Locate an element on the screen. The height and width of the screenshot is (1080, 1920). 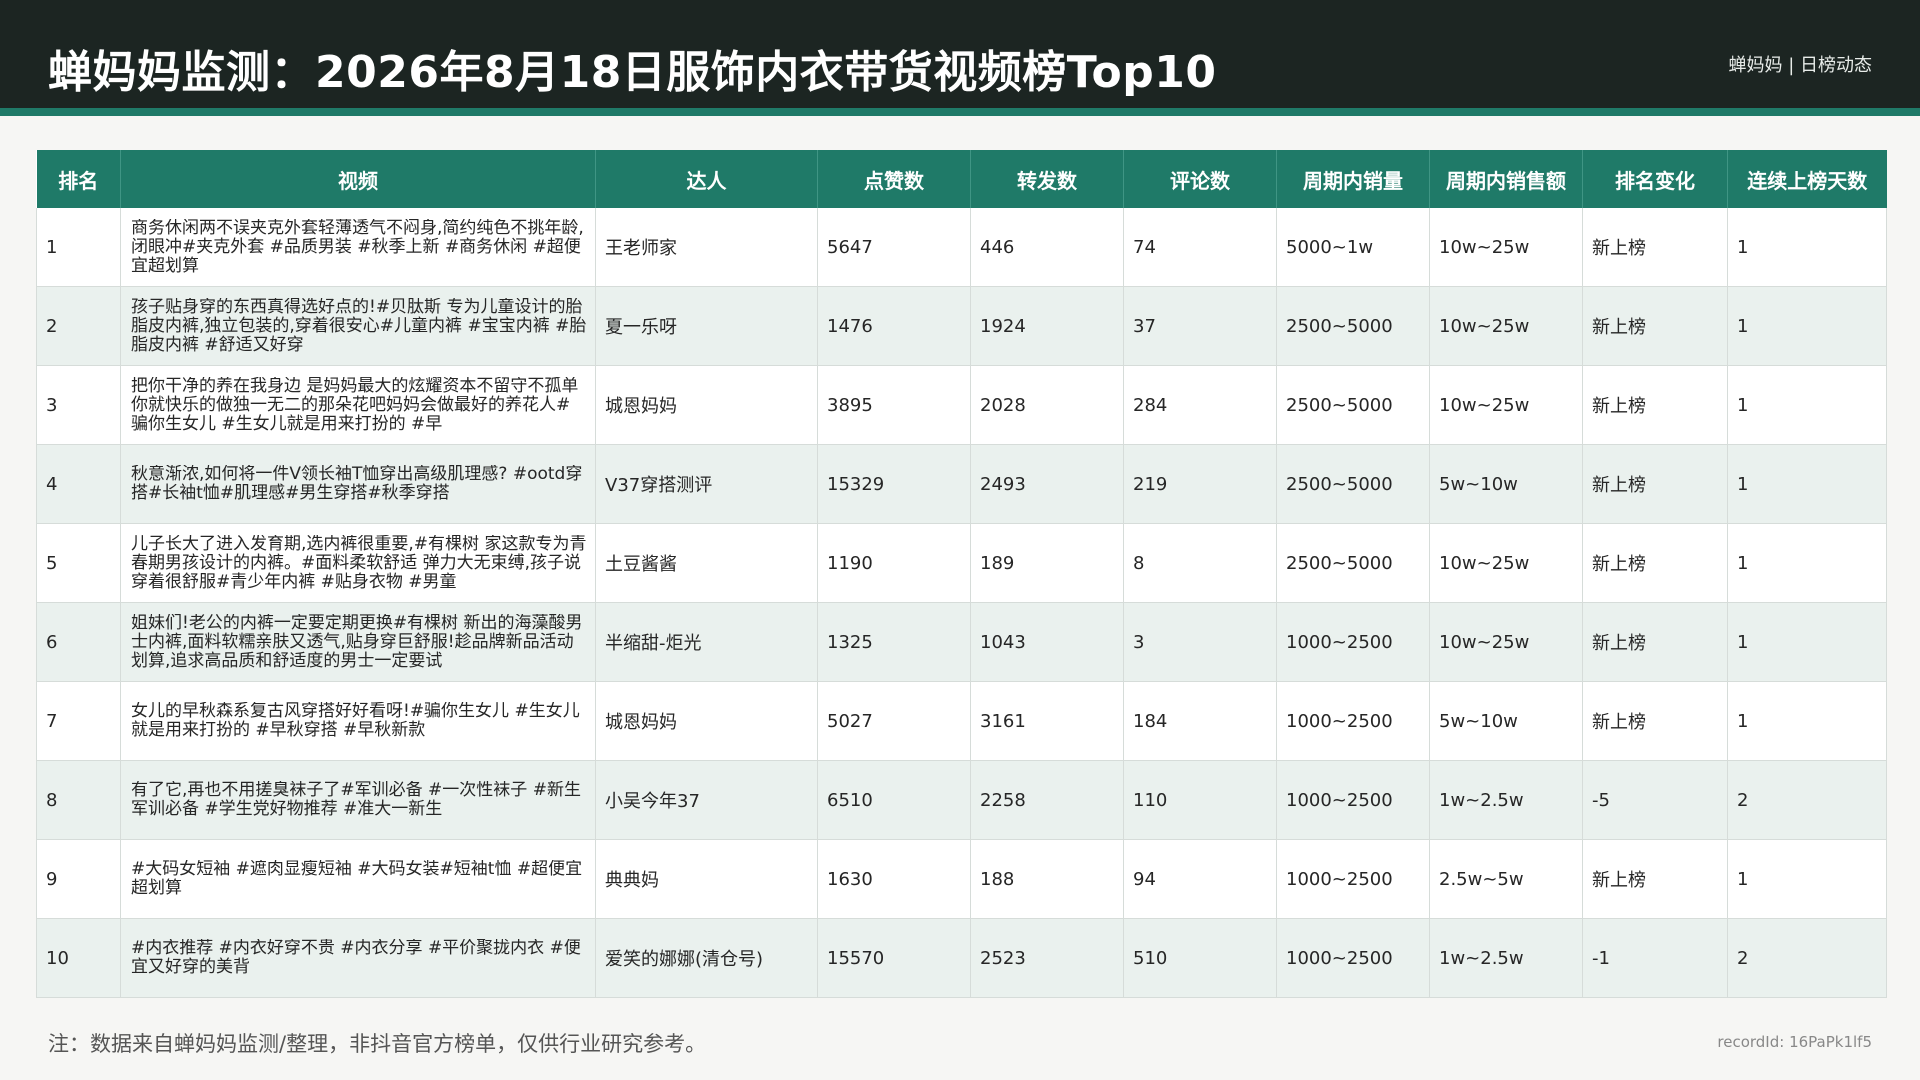
column-header-creator: 达人 is located at coordinates (706, 179).